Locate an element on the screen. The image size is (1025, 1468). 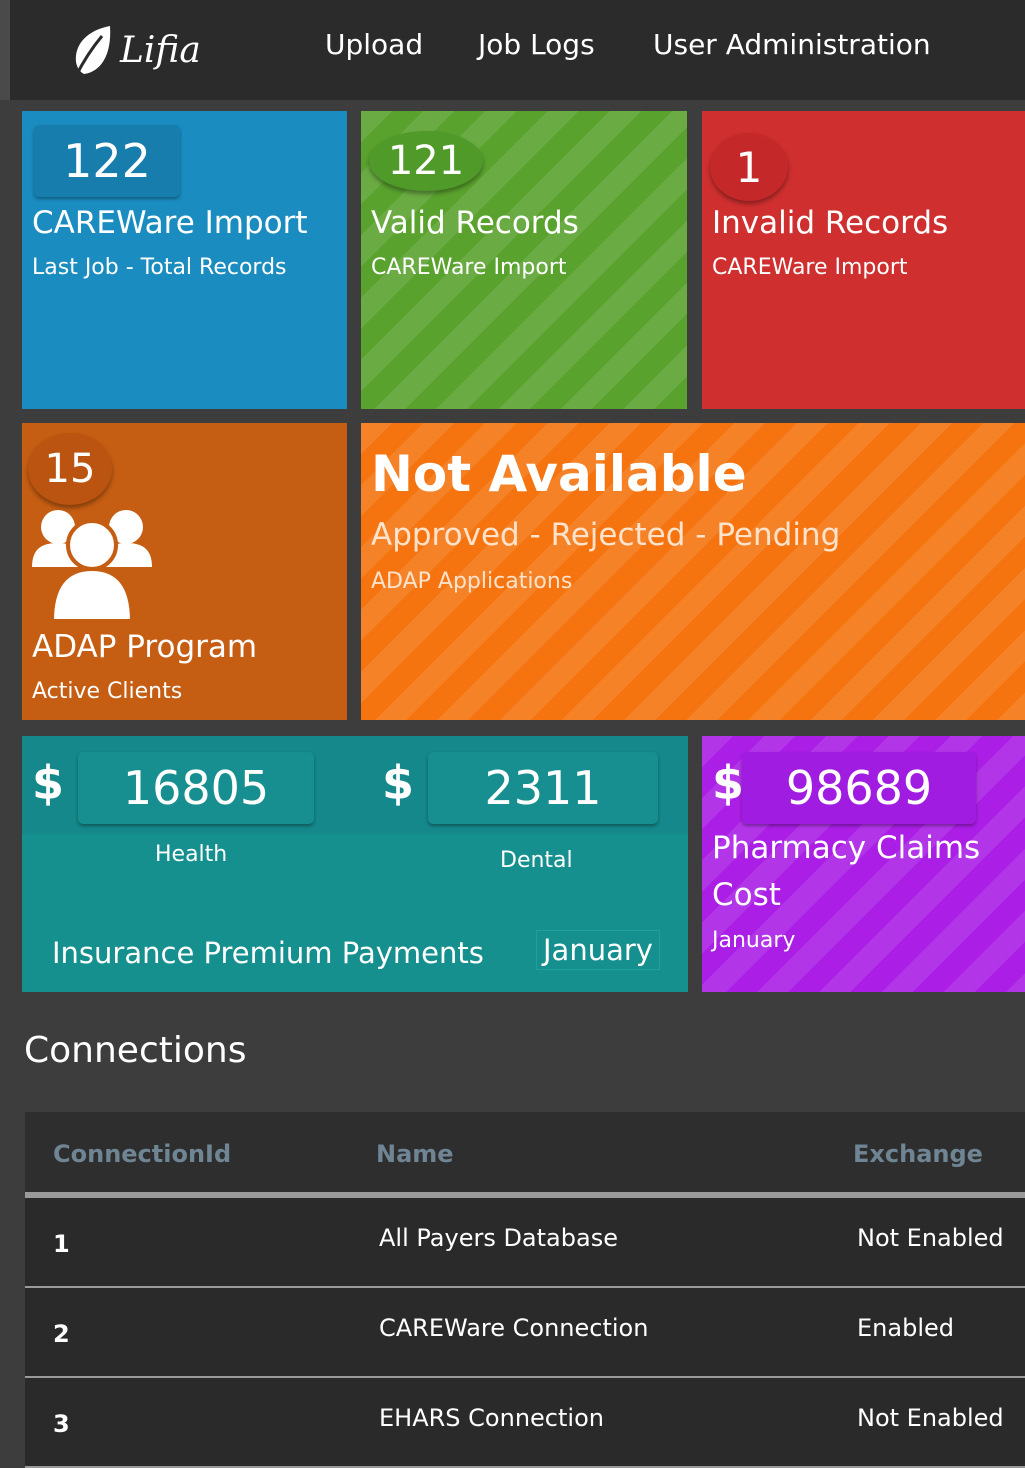
table-row: 1 All Payers Database Not Enabled is located at coordinates (525, 1243).